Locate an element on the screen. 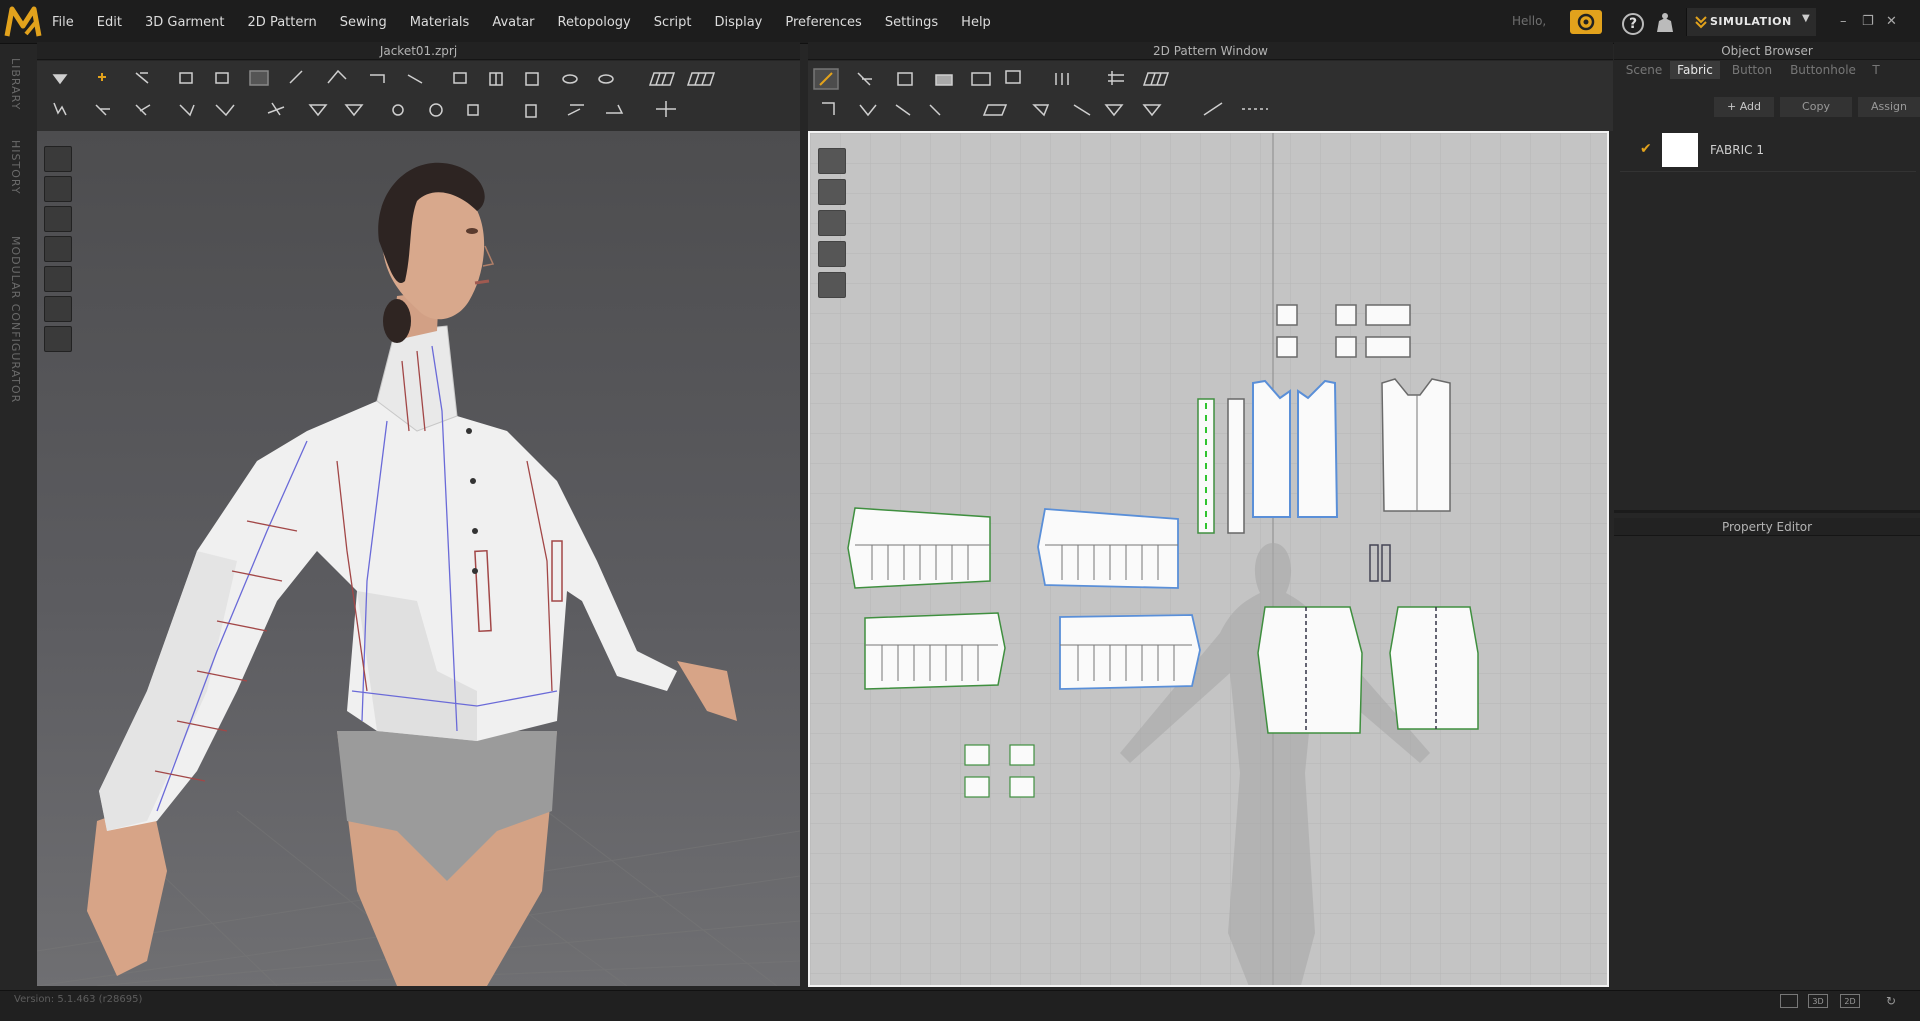 The width and height of the screenshot is (1920, 1021). cloud-button is located at coordinates (1586, 22).